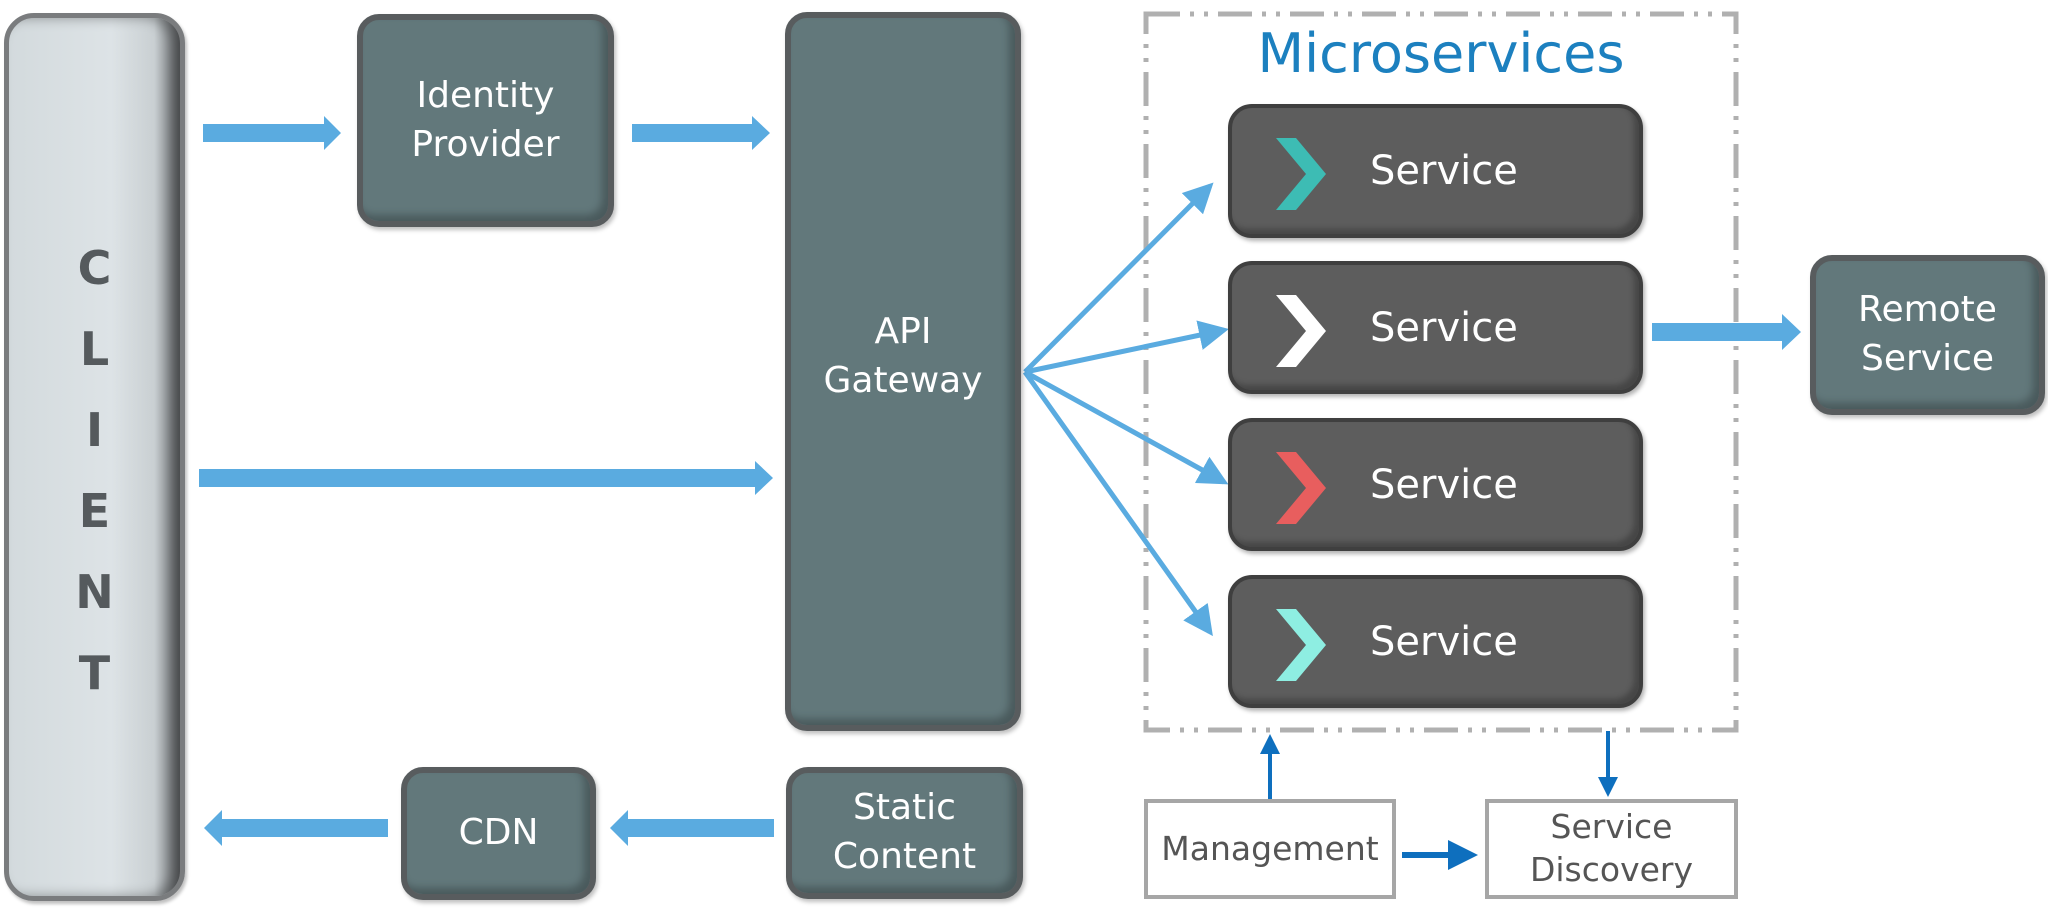  Describe the element at coordinates (904, 833) in the screenshot. I see `static-content-box: Static Content` at that location.